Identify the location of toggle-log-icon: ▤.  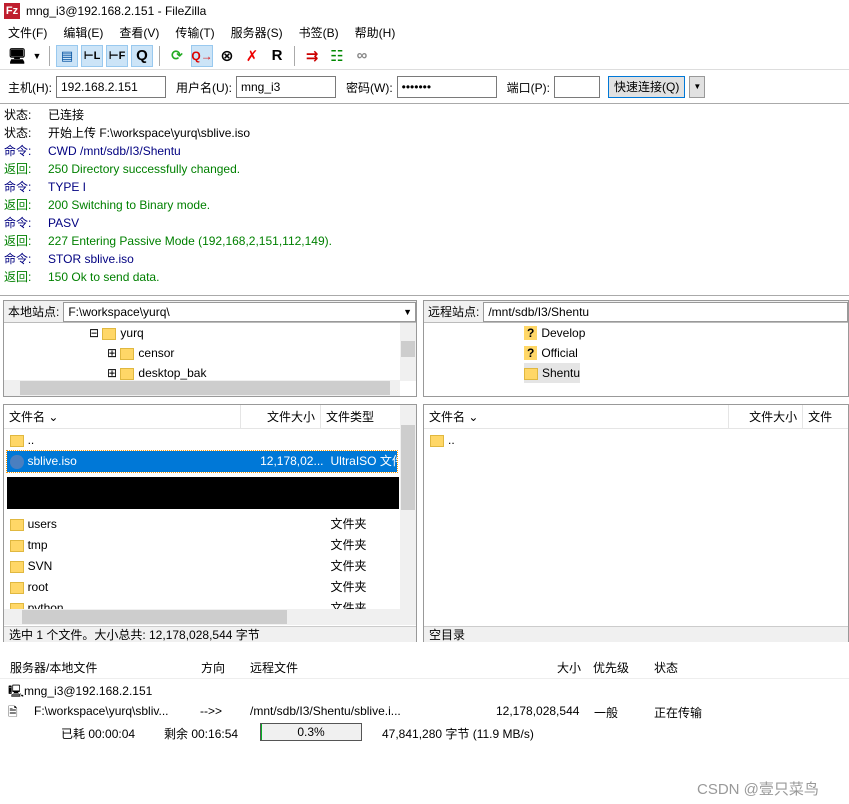
(67, 55).